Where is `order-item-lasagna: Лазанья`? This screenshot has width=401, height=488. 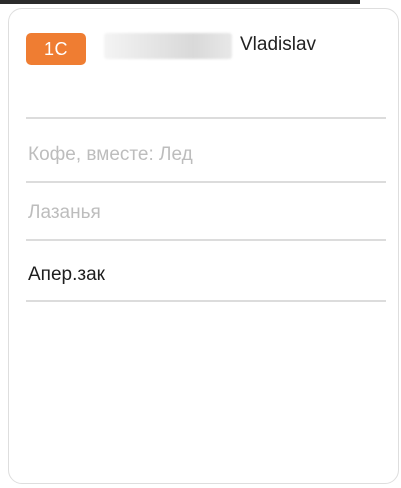
order-item-lasagna: Лазанья is located at coordinates (205, 213).